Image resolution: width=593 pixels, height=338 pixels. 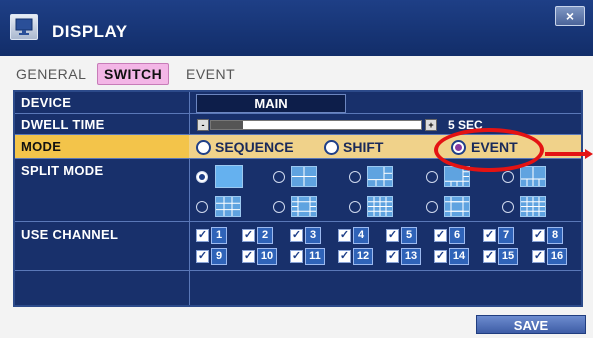 I want to click on channel-3-number: 3, so click(x=313, y=235).